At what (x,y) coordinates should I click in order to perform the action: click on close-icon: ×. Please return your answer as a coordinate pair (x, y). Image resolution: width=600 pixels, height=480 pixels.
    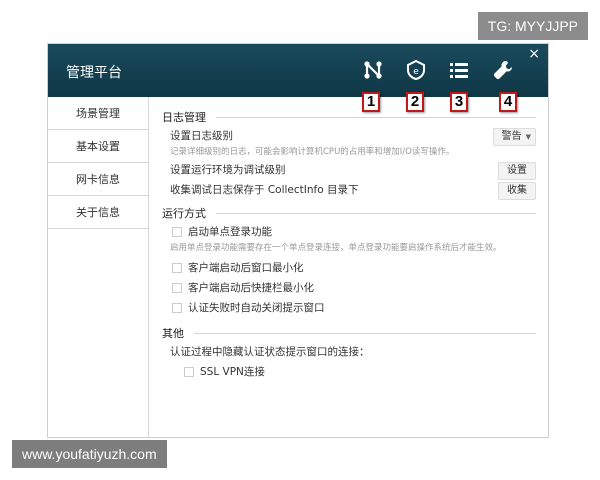
    Looking at the image, I should click on (534, 54).